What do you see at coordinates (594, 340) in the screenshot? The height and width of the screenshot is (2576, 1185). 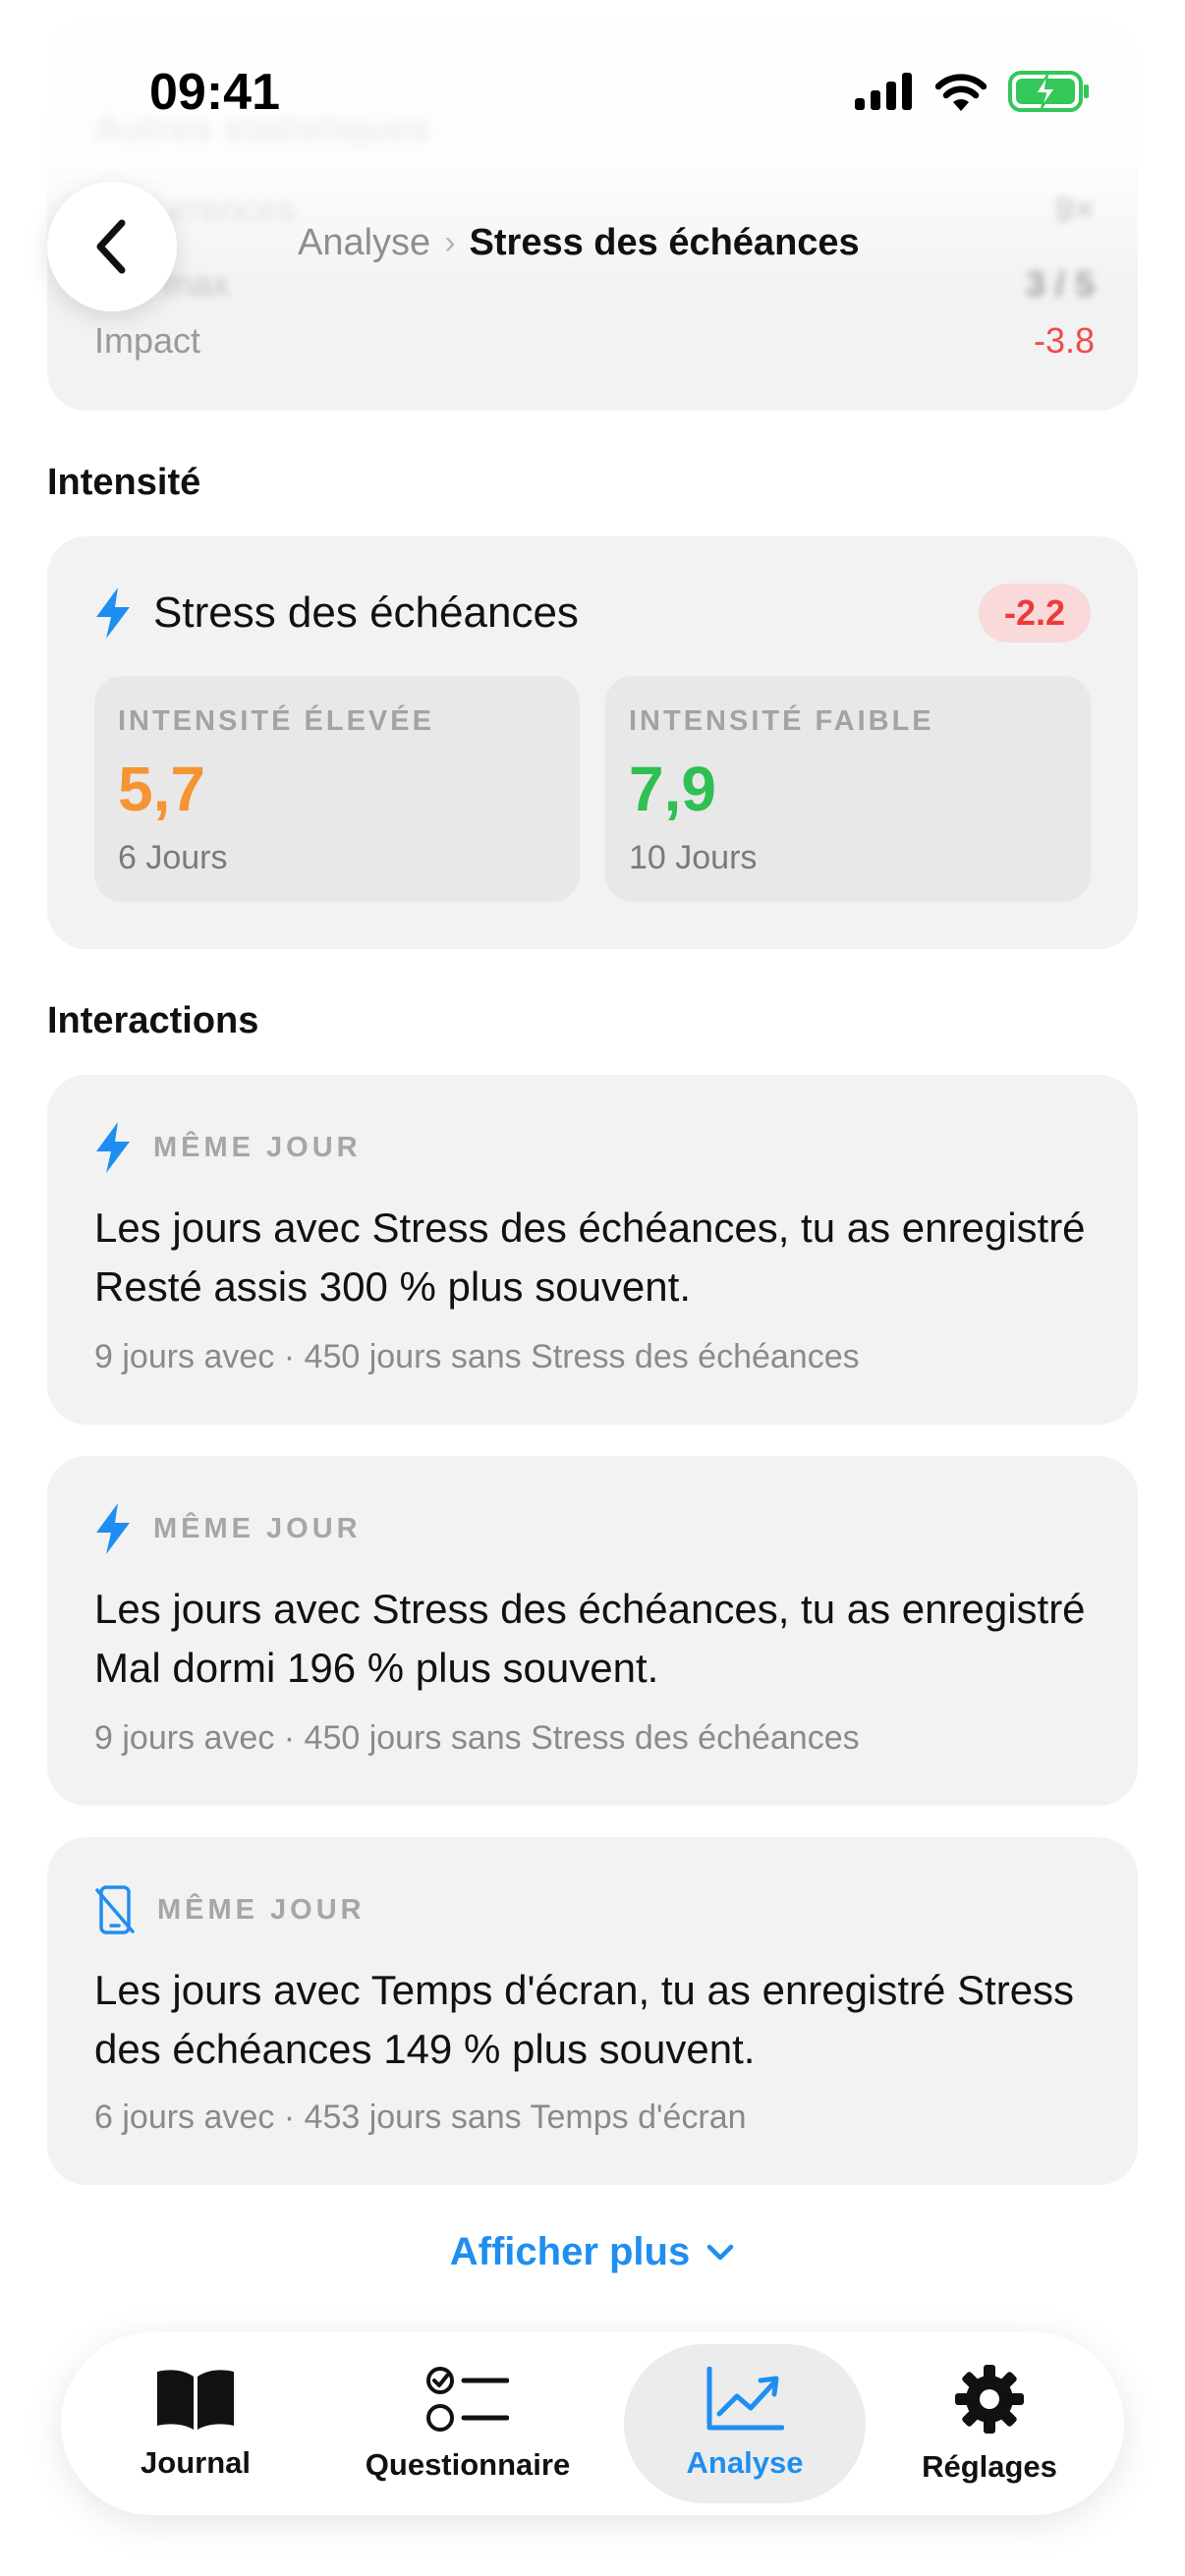 I see `stats-row-impact: Impact -3.8` at bounding box center [594, 340].